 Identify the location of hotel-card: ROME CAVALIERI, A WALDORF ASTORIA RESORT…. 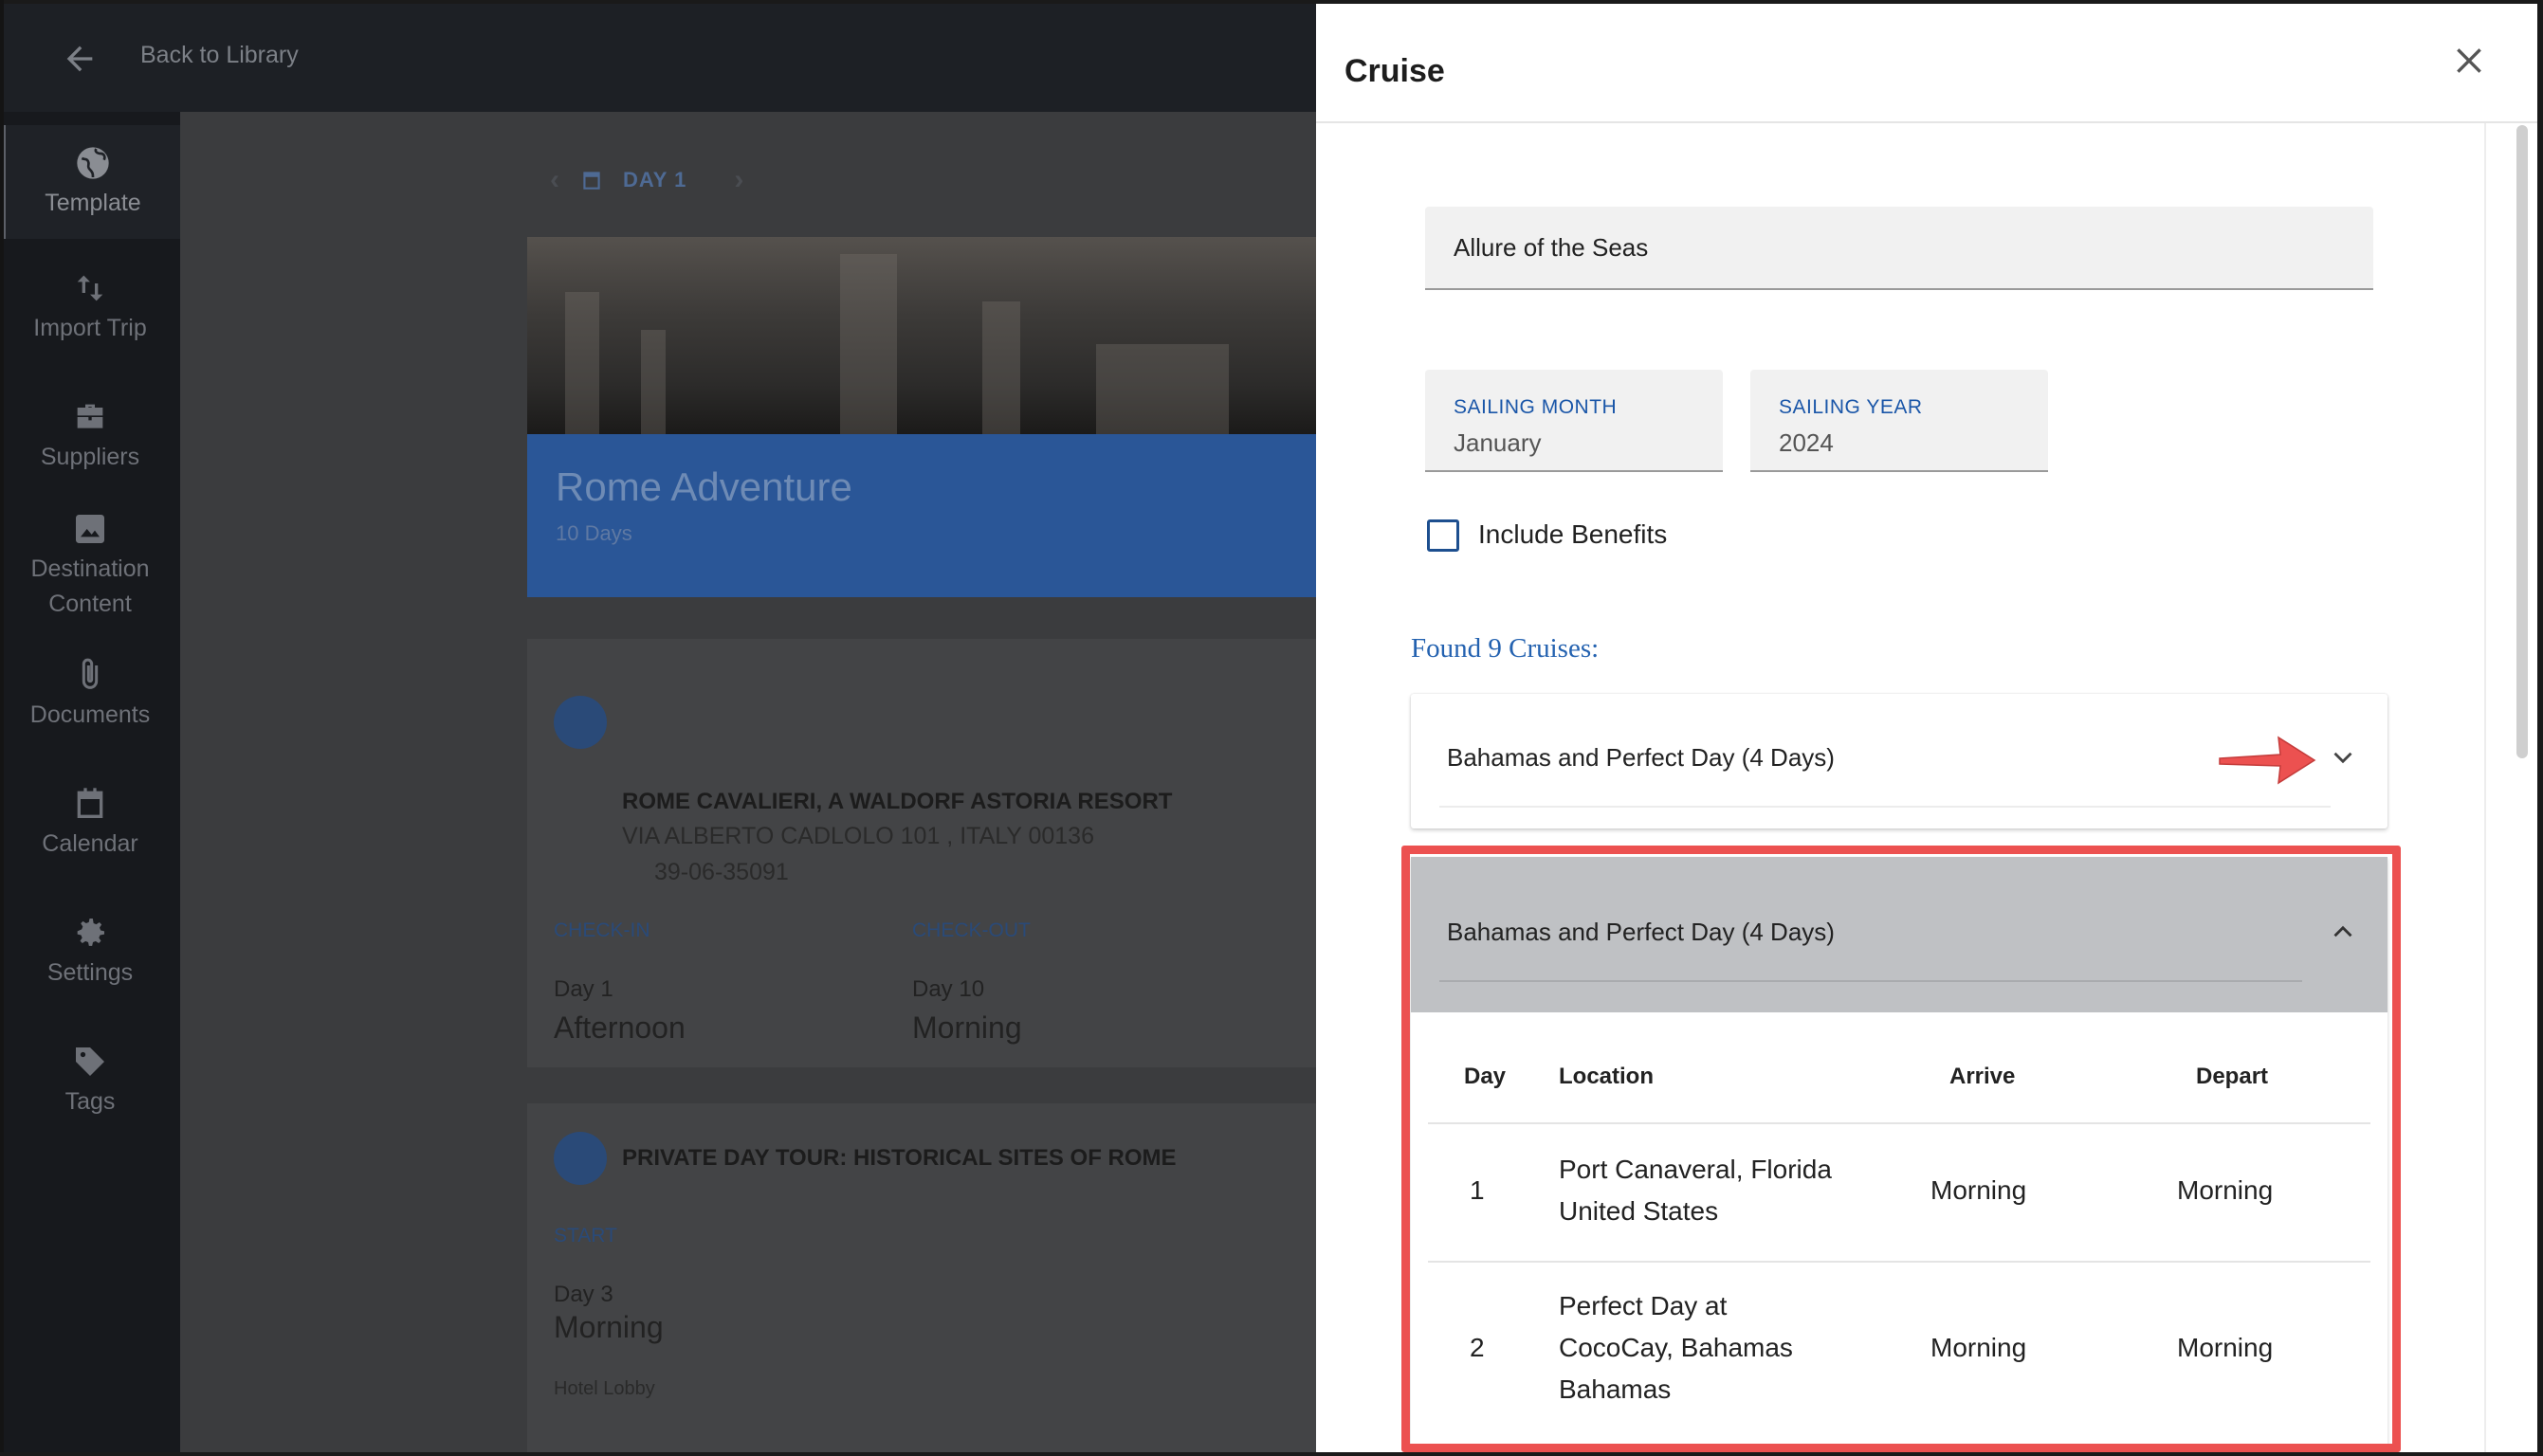
(921, 853).